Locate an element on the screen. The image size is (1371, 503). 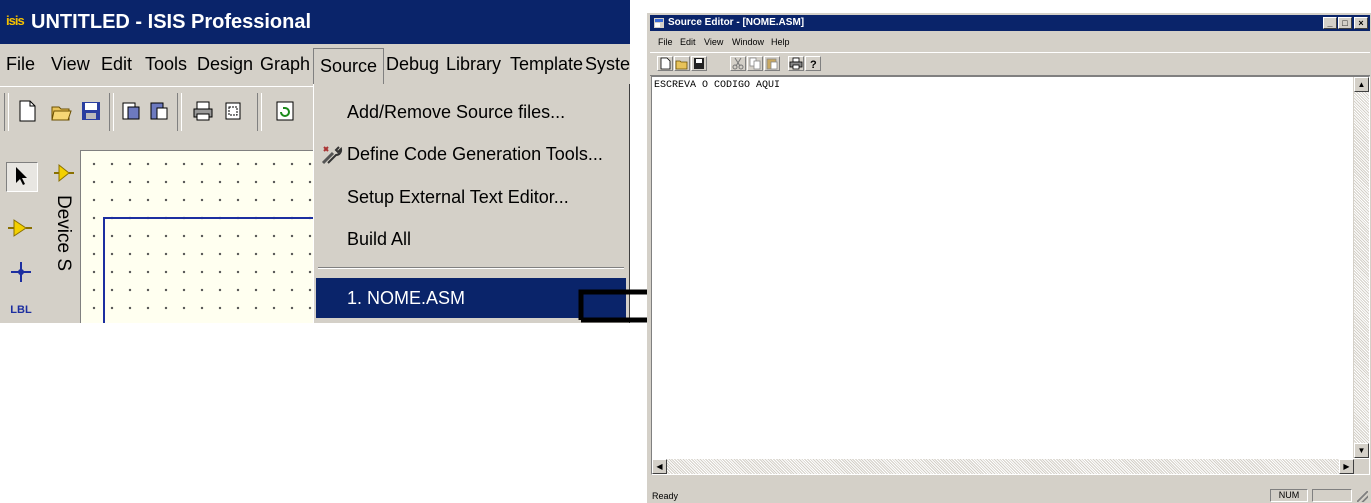
selection-mode-button is located at coordinates (22, 177).